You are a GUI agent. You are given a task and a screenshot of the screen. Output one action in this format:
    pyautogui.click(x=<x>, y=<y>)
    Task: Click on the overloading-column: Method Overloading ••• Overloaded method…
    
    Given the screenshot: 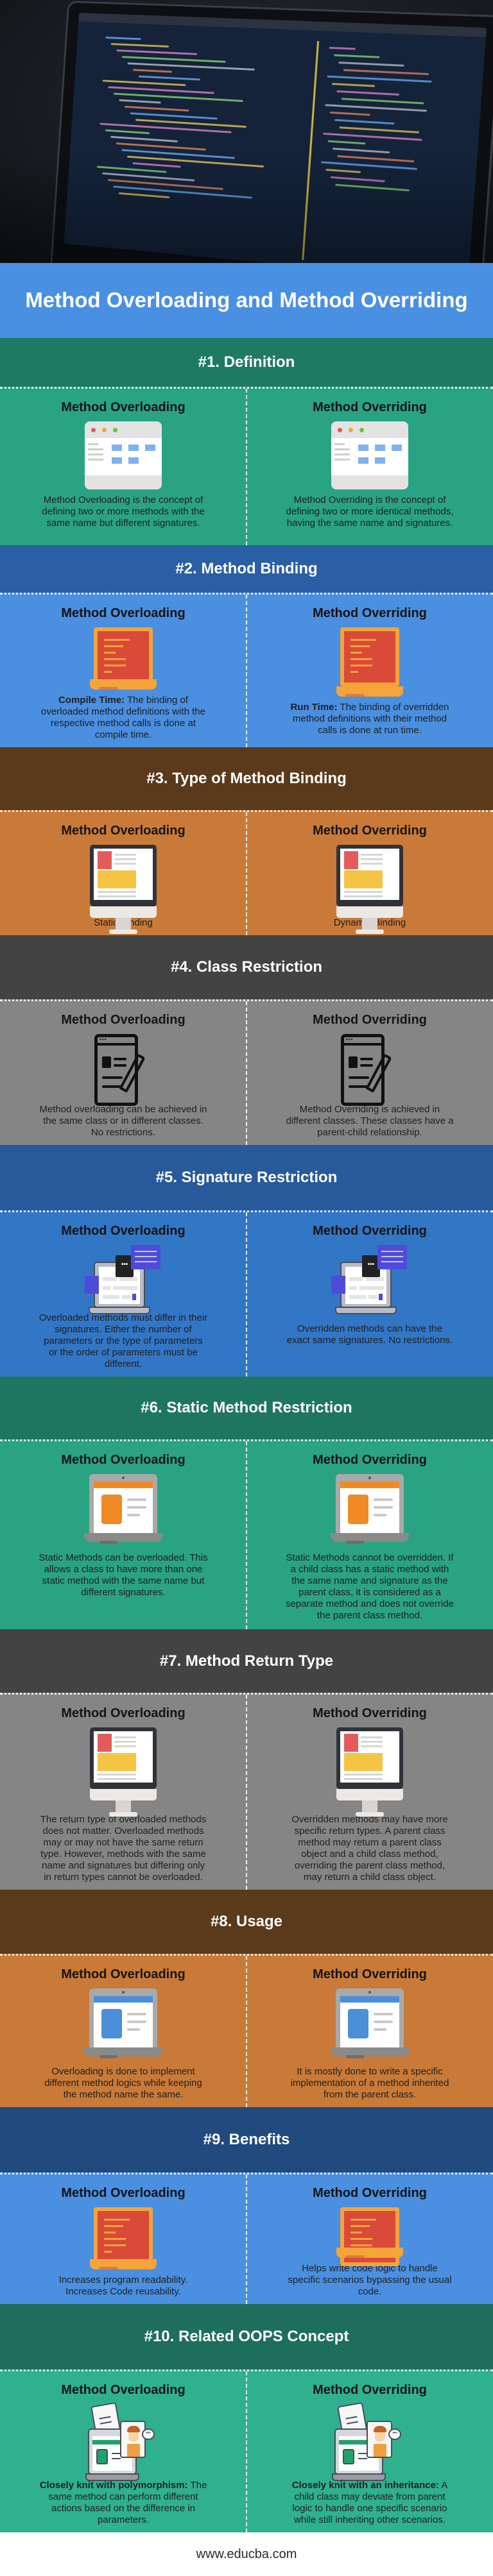 What is the action you would take?
    pyautogui.click(x=123, y=1294)
    